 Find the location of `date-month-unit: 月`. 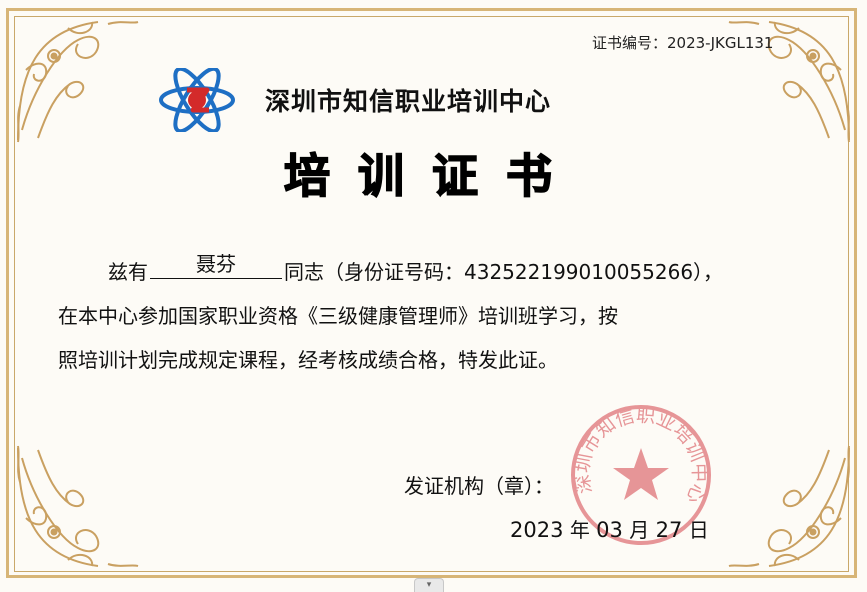

date-month-unit: 月 is located at coordinates (639, 530).